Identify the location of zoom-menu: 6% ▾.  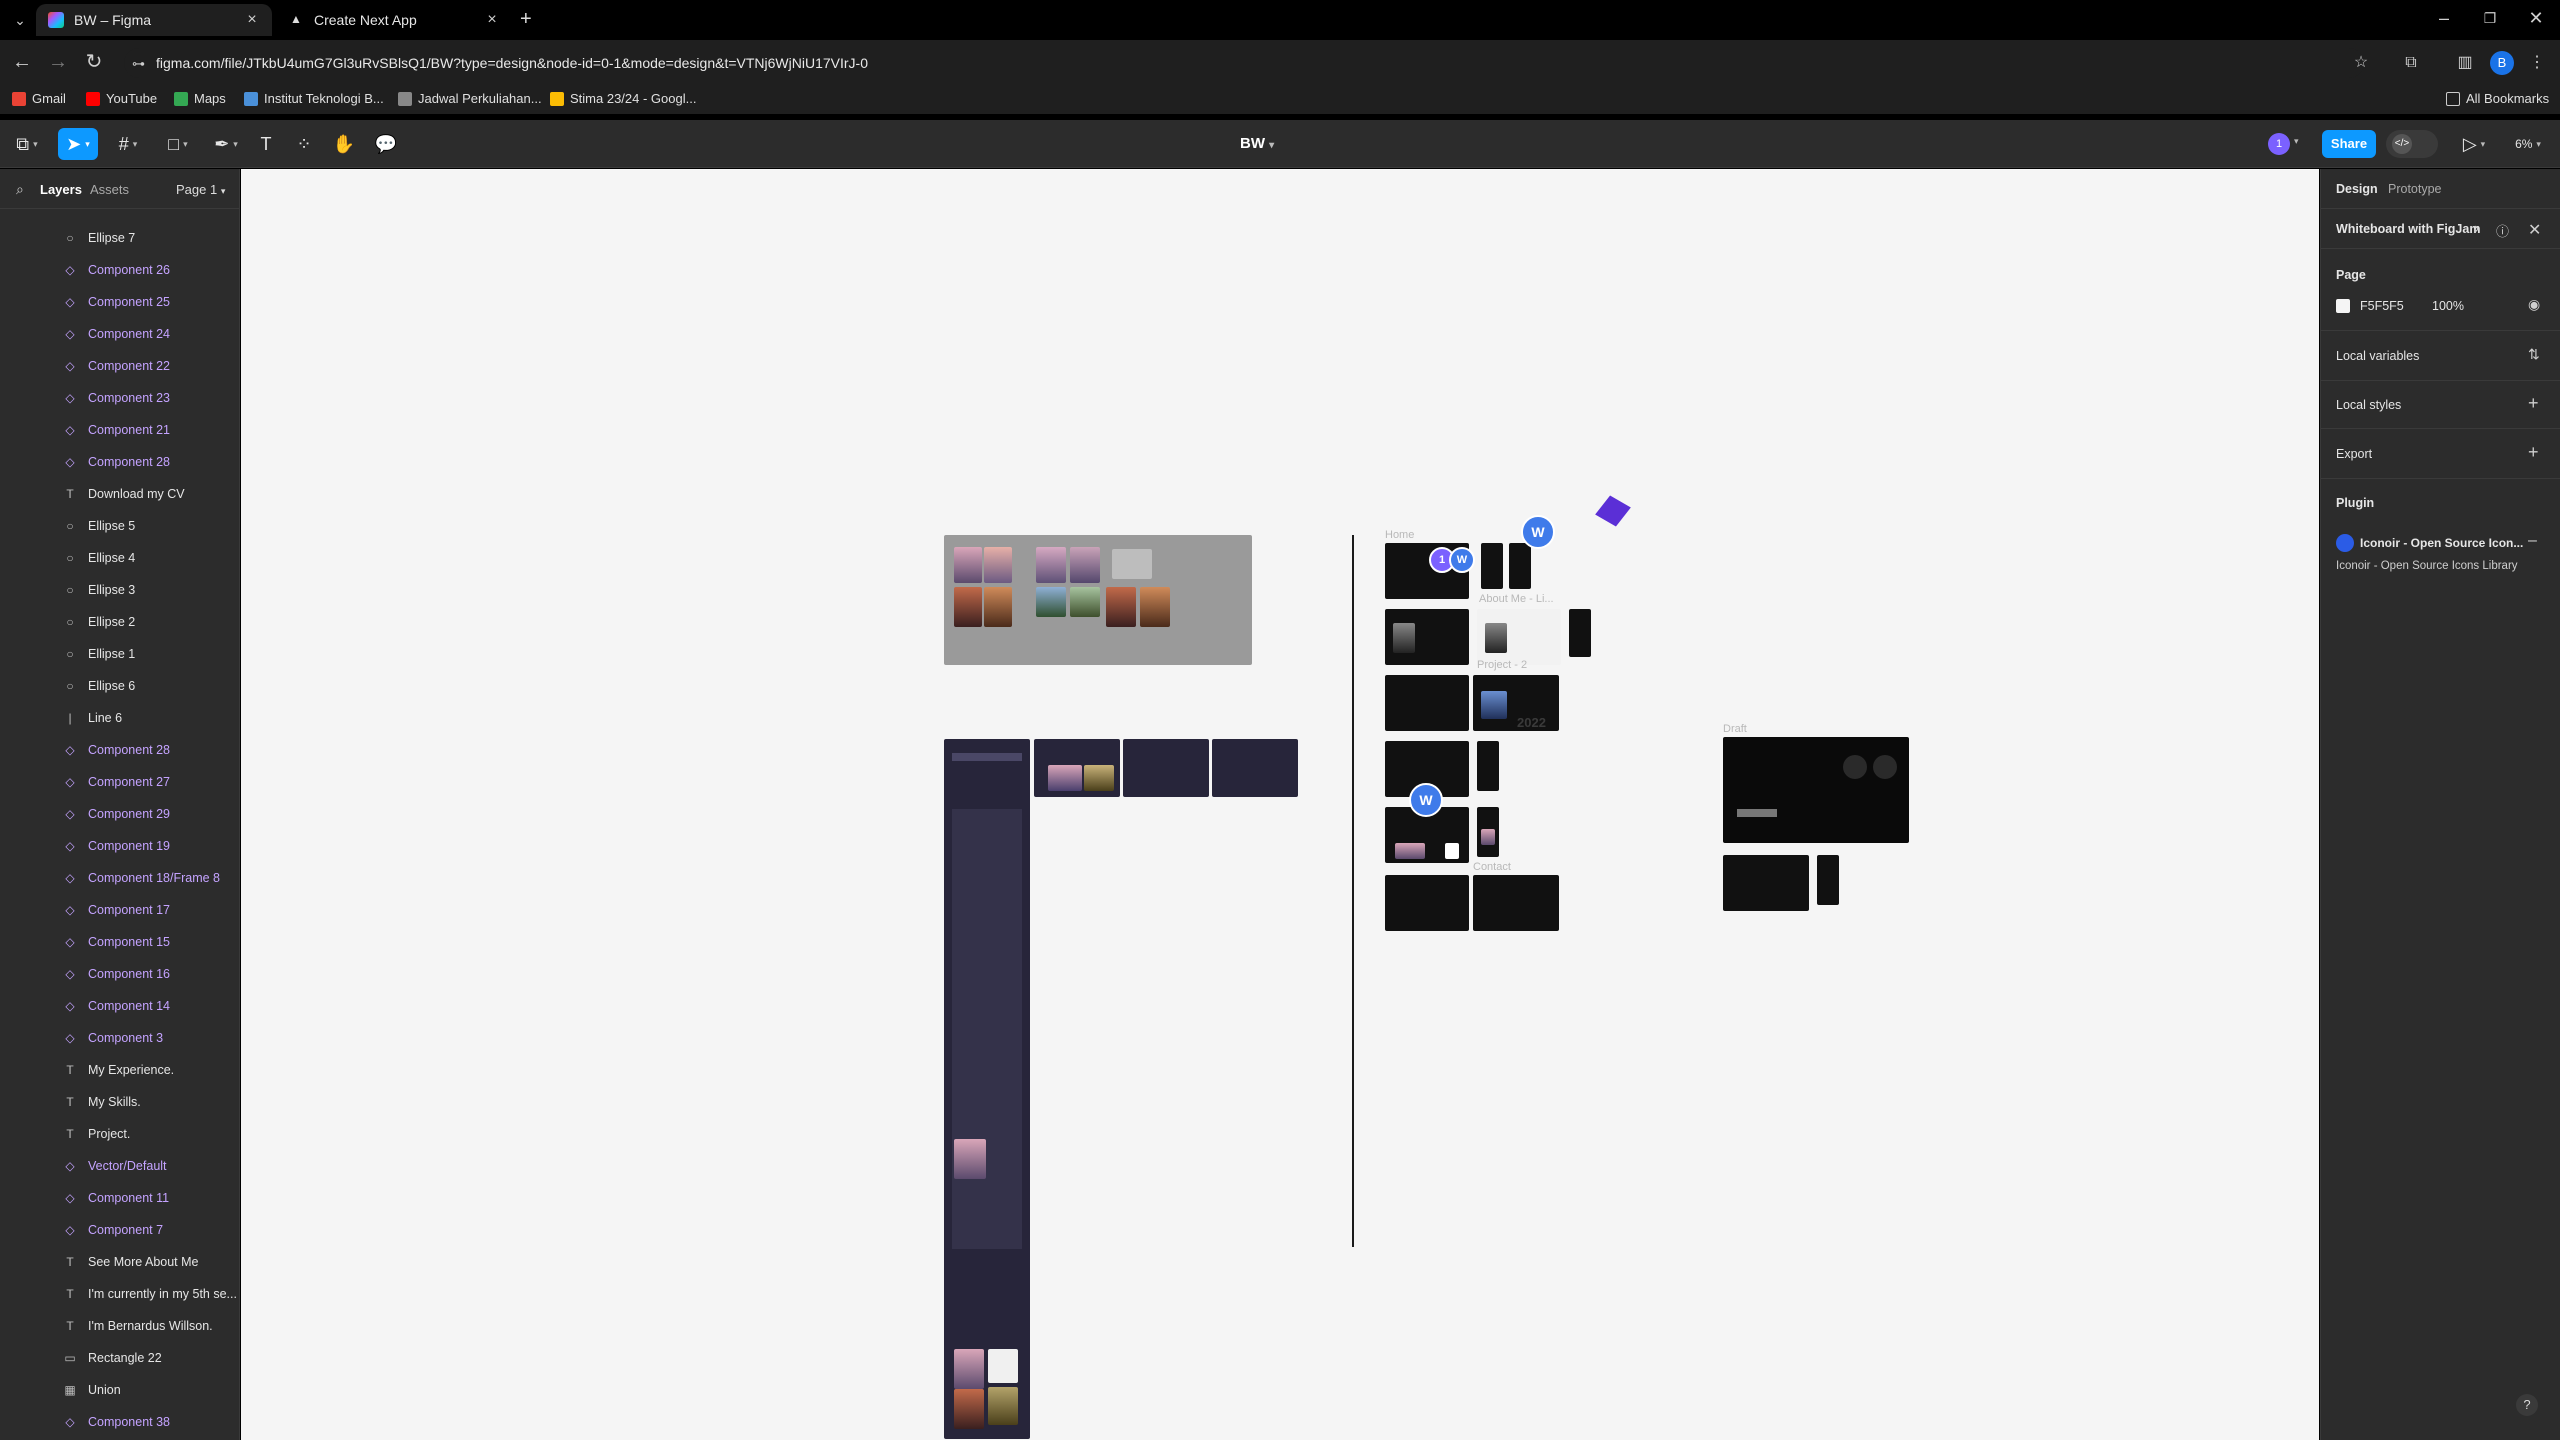
(2528, 144).